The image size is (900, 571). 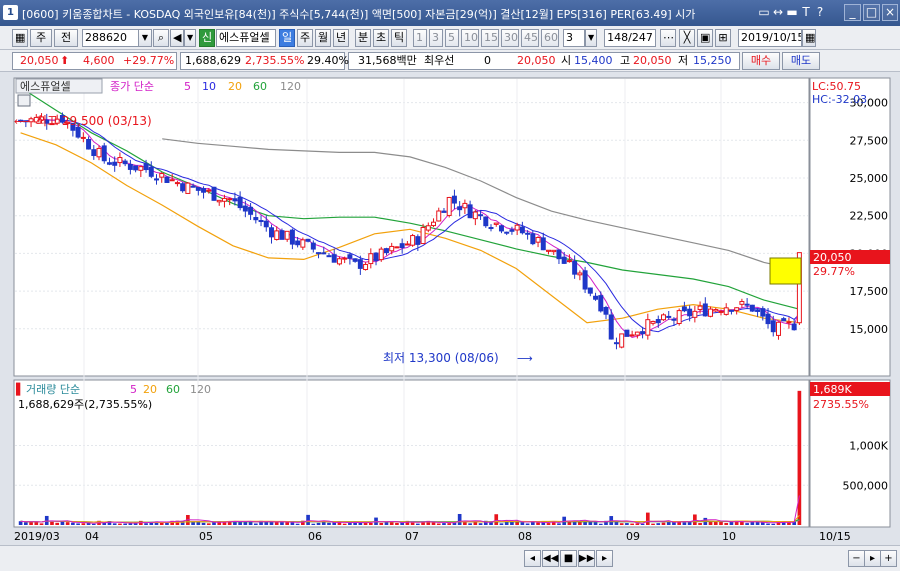 What do you see at coordinates (764, 12) in the screenshot?
I see `window-icon: ▭` at bounding box center [764, 12].